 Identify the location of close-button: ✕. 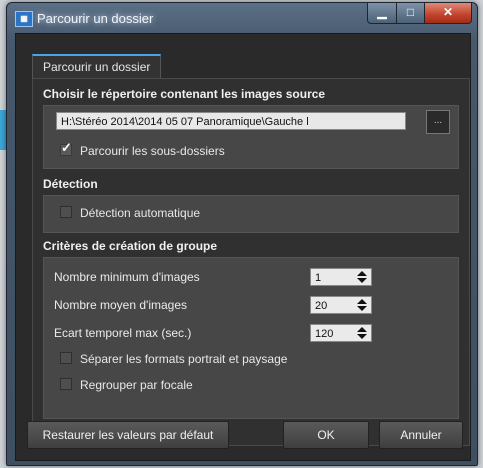
(448, 13).